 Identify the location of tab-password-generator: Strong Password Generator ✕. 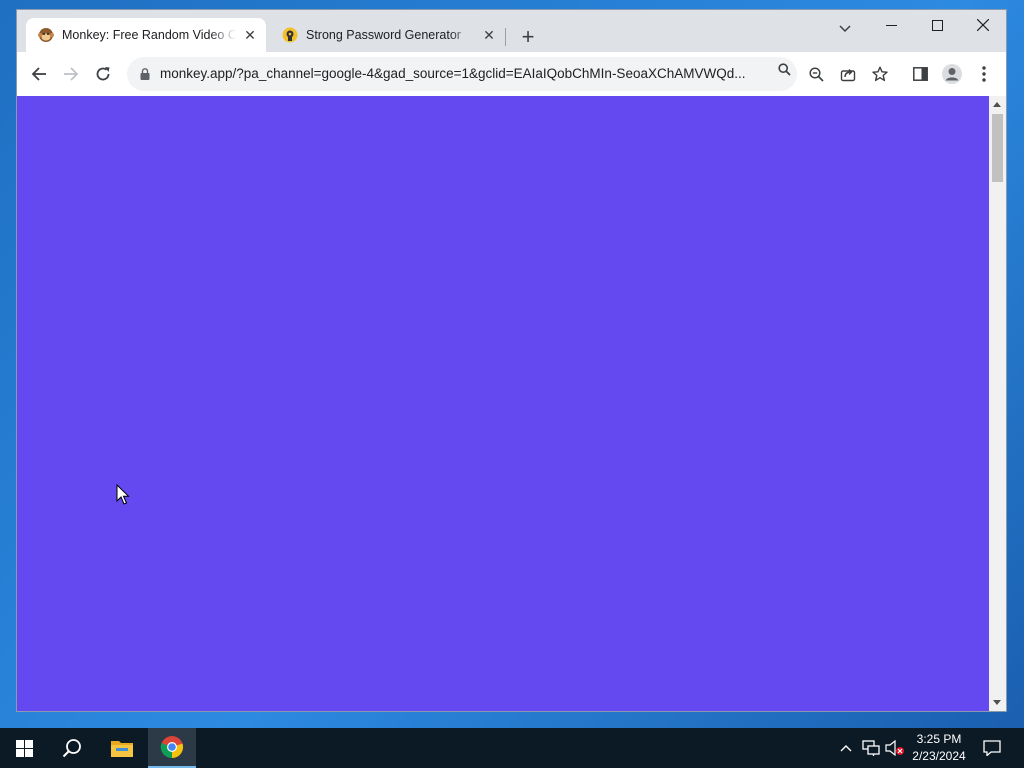
(387, 35).